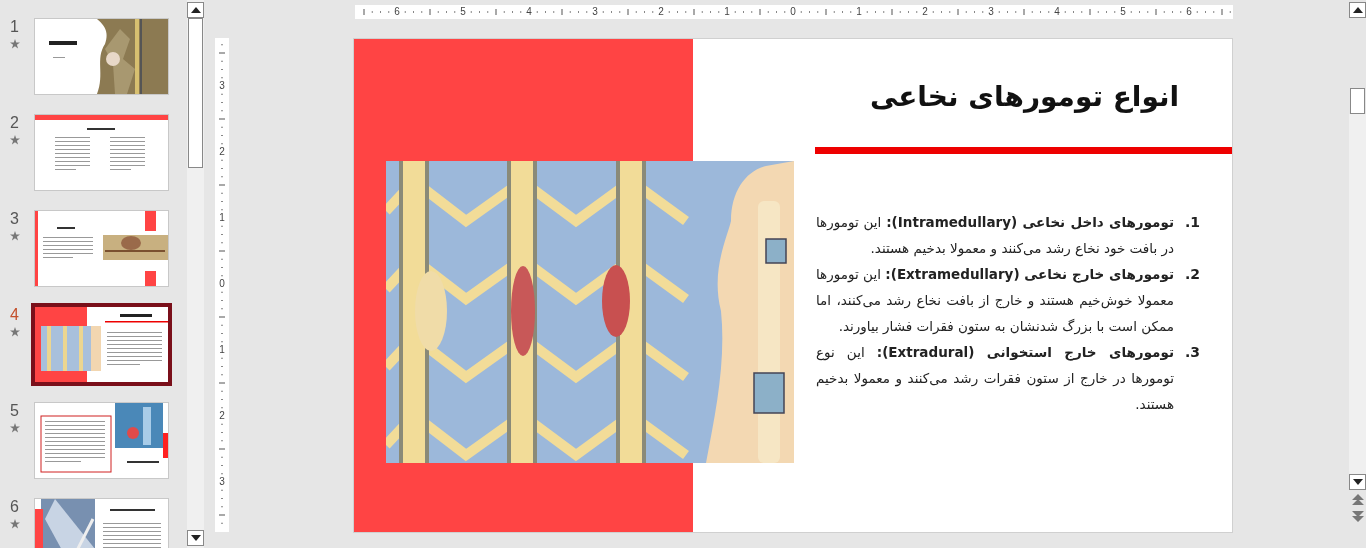 Image resolution: width=1366 pixels, height=548 pixels. What do you see at coordinates (15, 123) in the screenshot?
I see `slide-number: 2` at bounding box center [15, 123].